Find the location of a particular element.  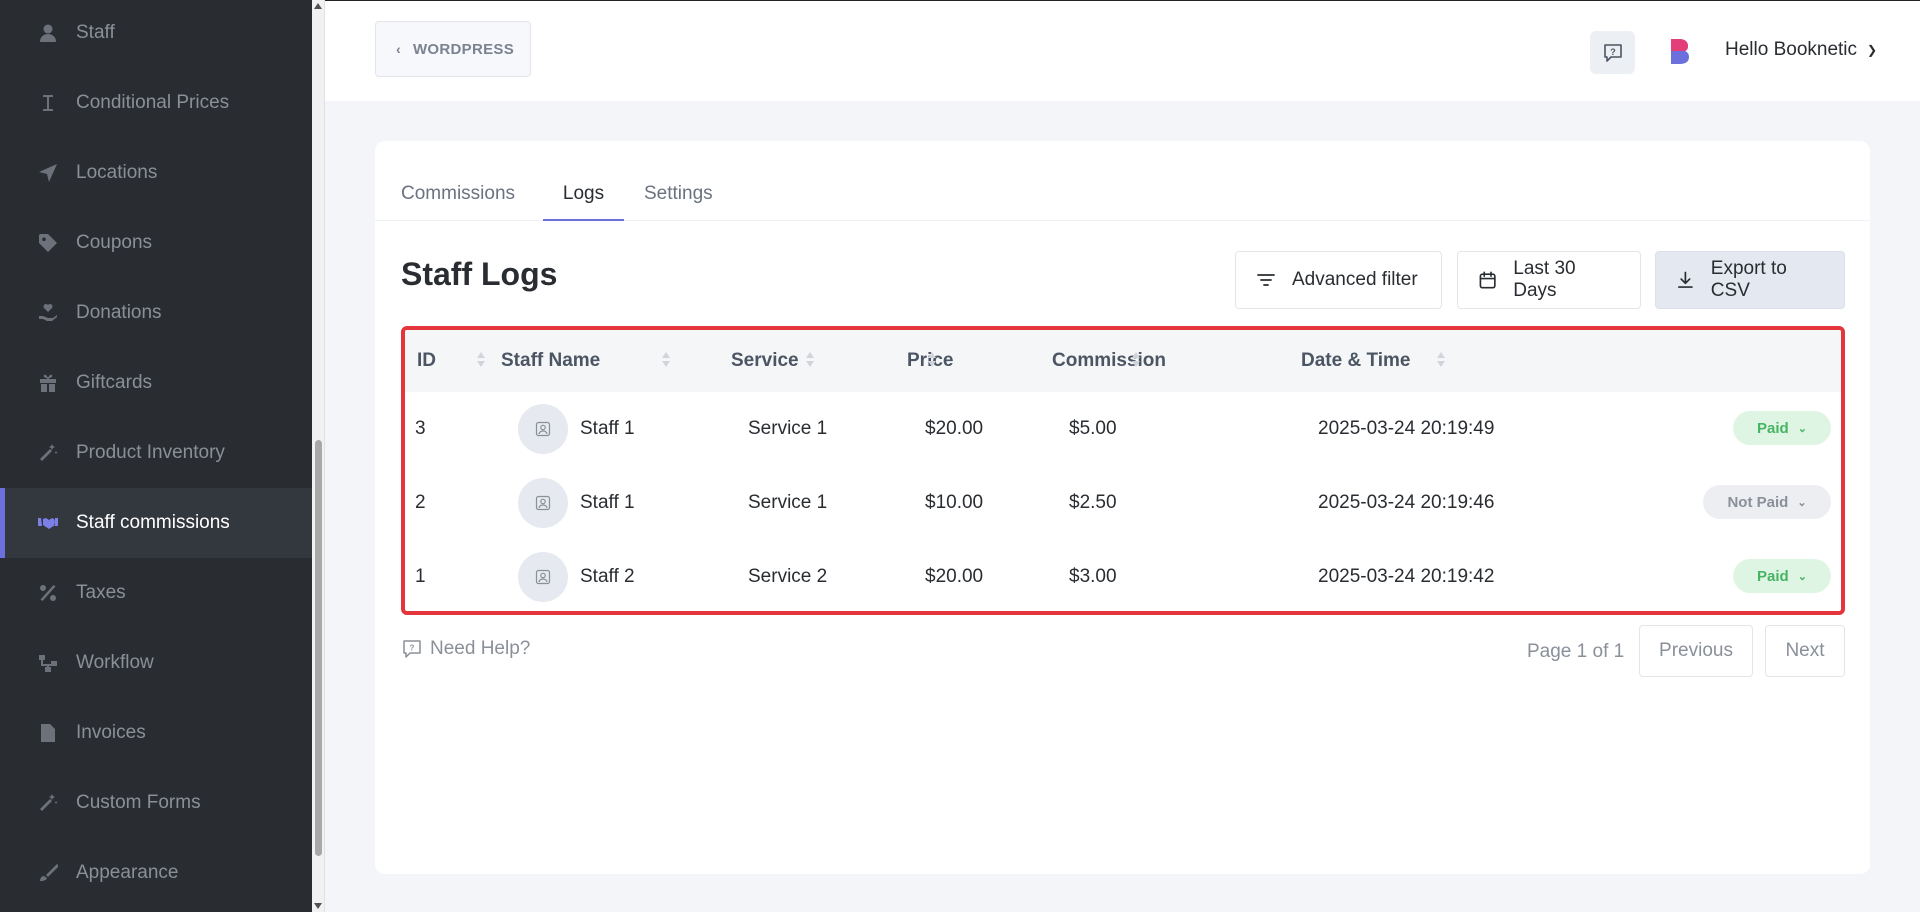

calendar-icon is located at coordinates (1487, 280).